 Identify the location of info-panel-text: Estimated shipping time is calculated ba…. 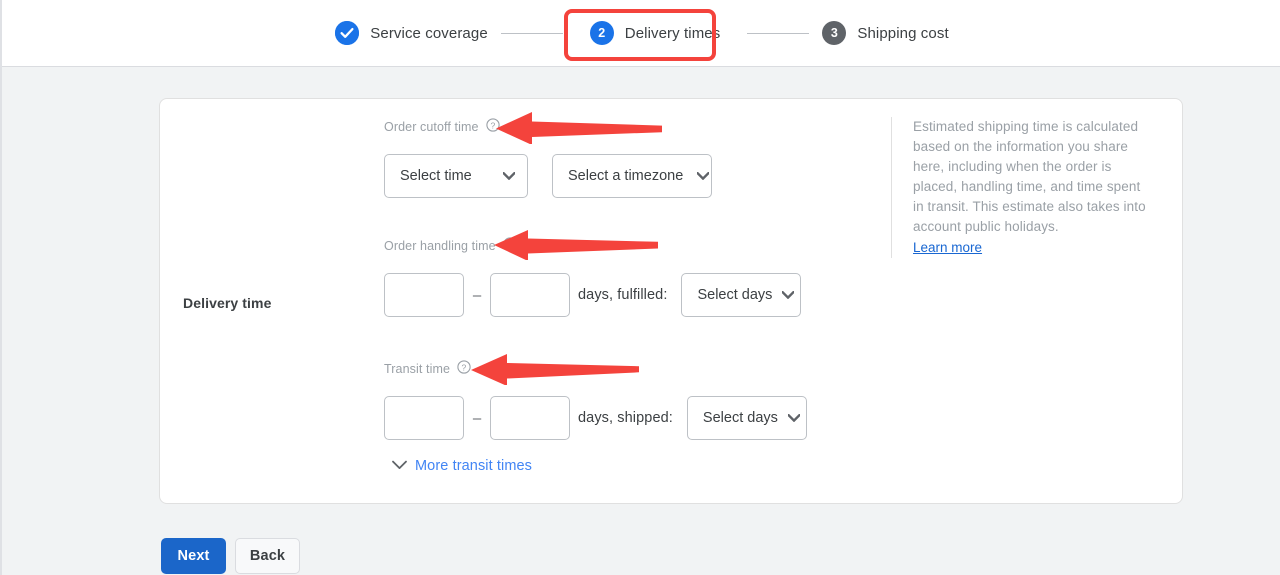
(1029, 176).